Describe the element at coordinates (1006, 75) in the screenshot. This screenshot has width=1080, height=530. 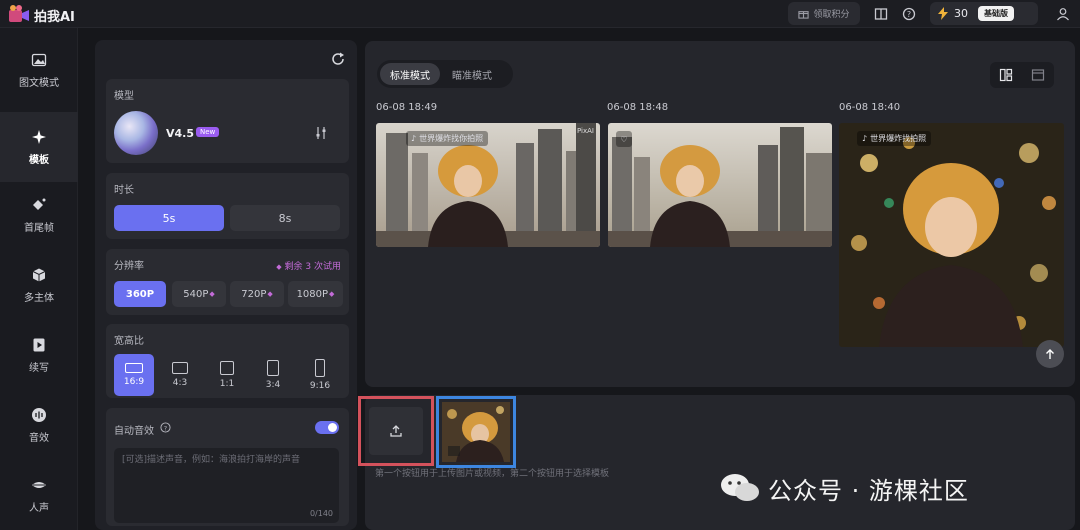
I see `grid-view-icon` at that location.